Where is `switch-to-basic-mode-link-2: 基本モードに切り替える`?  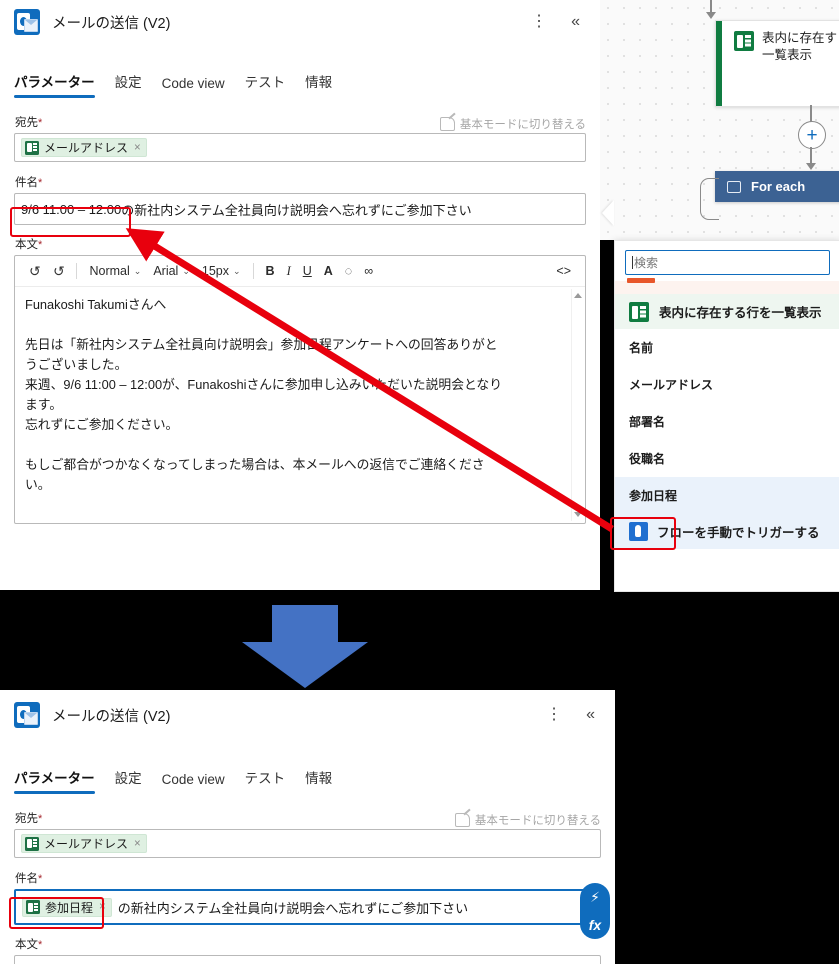
switch-to-basic-mode-link-2: 基本モードに切り替える is located at coordinates (527, 820).